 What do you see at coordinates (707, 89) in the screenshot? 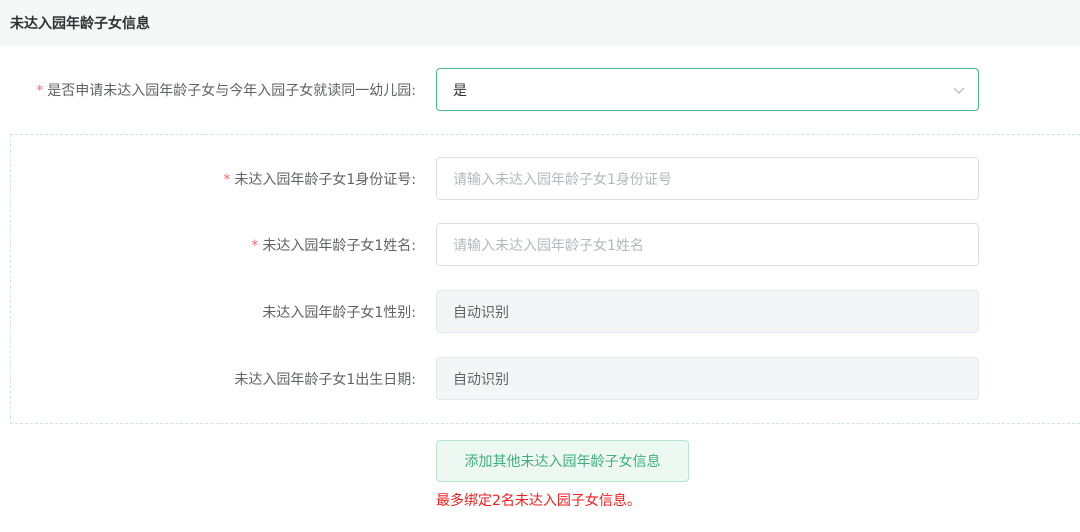
I see `same-kindergarten-select: 是` at bounding box center [707, 89].